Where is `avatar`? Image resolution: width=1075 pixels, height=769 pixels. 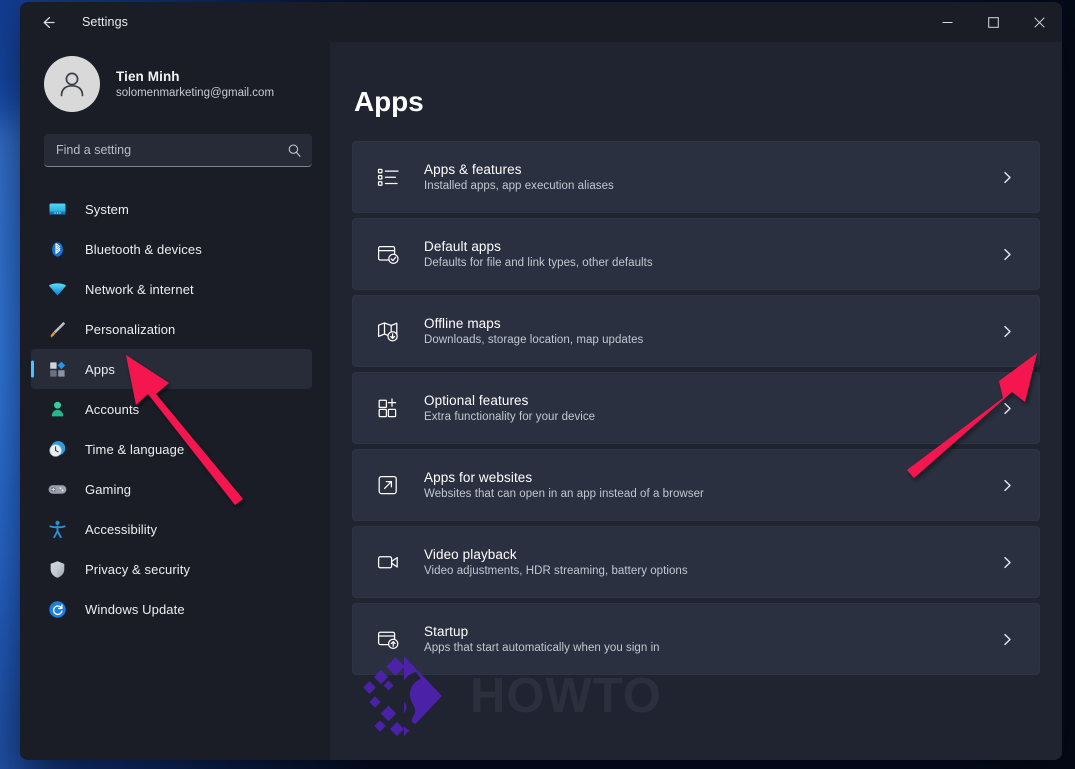
avatar is located at coordinates (72, 84).